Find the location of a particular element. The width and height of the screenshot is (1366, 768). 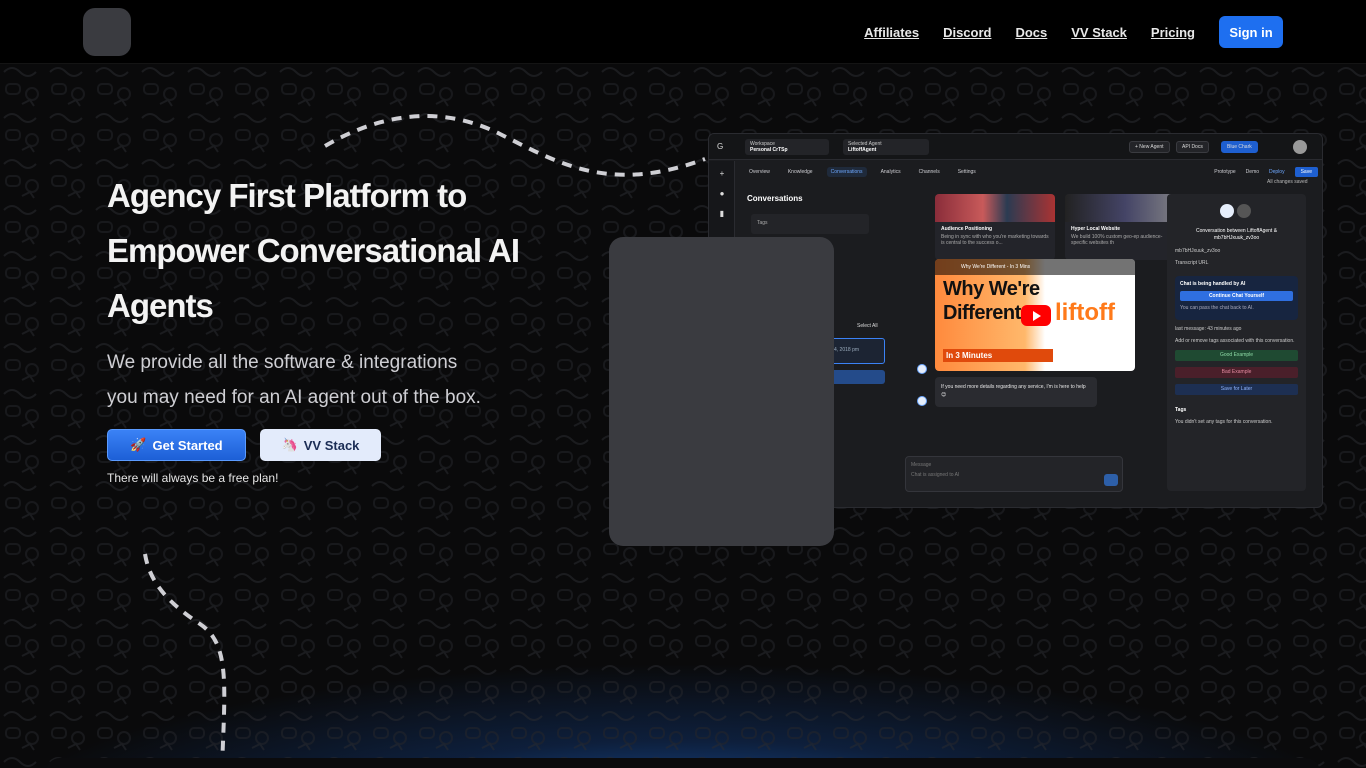

liftoff-brand: liftoff is located at coordinates (1085, 312).